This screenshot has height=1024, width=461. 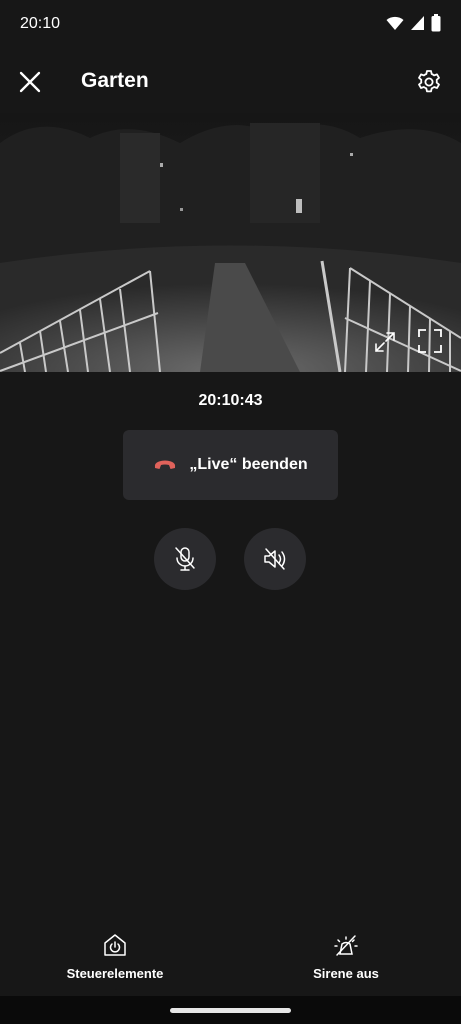 What do you see at coordinates (230, 82) in the screenshot?
I see `app-bar: Garten` at bounding box center [230, 82].